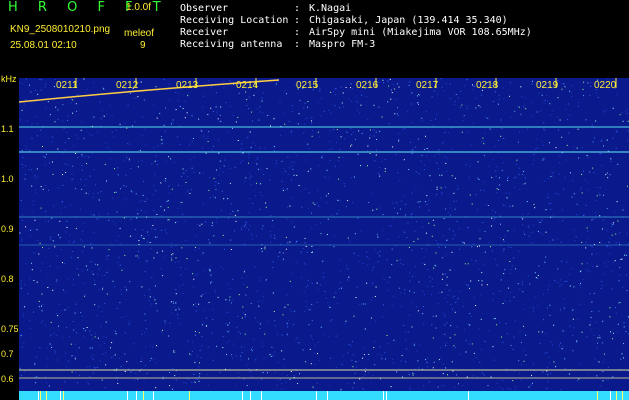 The width and height of the screenshot is (629, 400). Describe the element at coordinates (67, 85) in the screenshot. I see `time-tick-label: 0211` at that location.